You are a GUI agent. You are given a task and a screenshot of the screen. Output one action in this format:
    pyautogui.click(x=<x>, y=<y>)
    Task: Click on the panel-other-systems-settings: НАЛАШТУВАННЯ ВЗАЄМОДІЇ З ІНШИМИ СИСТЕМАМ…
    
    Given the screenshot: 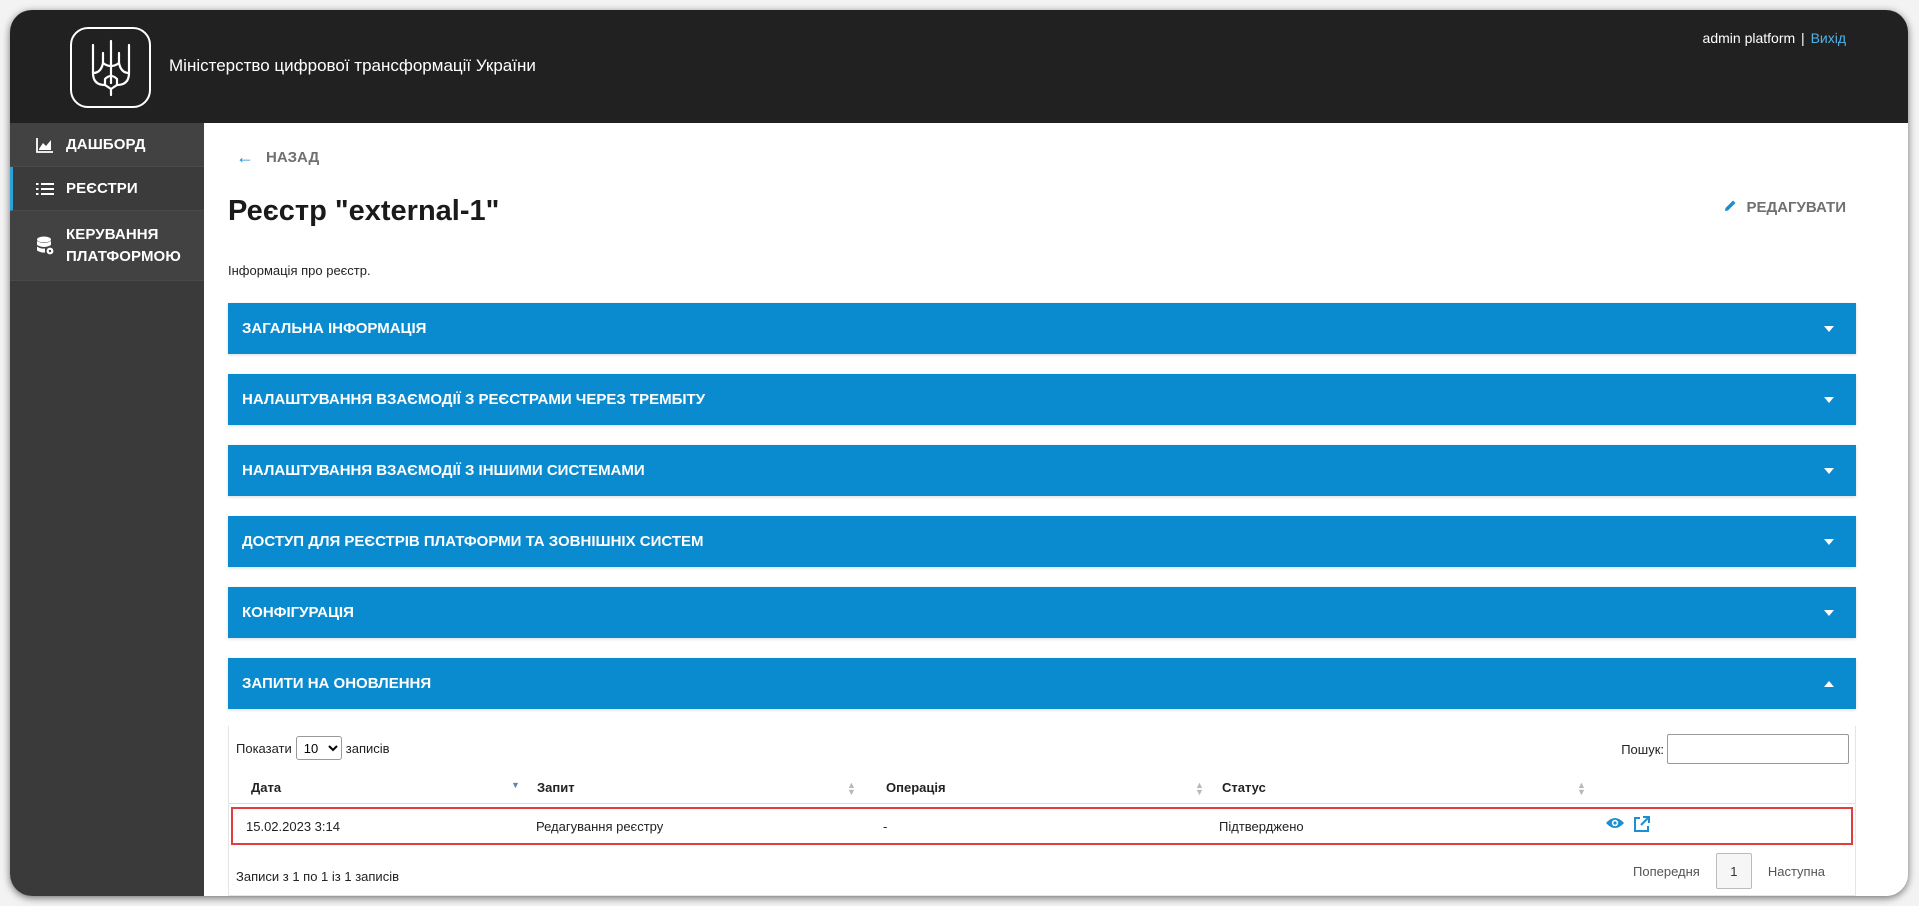 What is the action you would take?
    pyautogui.click(x=1042, y=470)
    